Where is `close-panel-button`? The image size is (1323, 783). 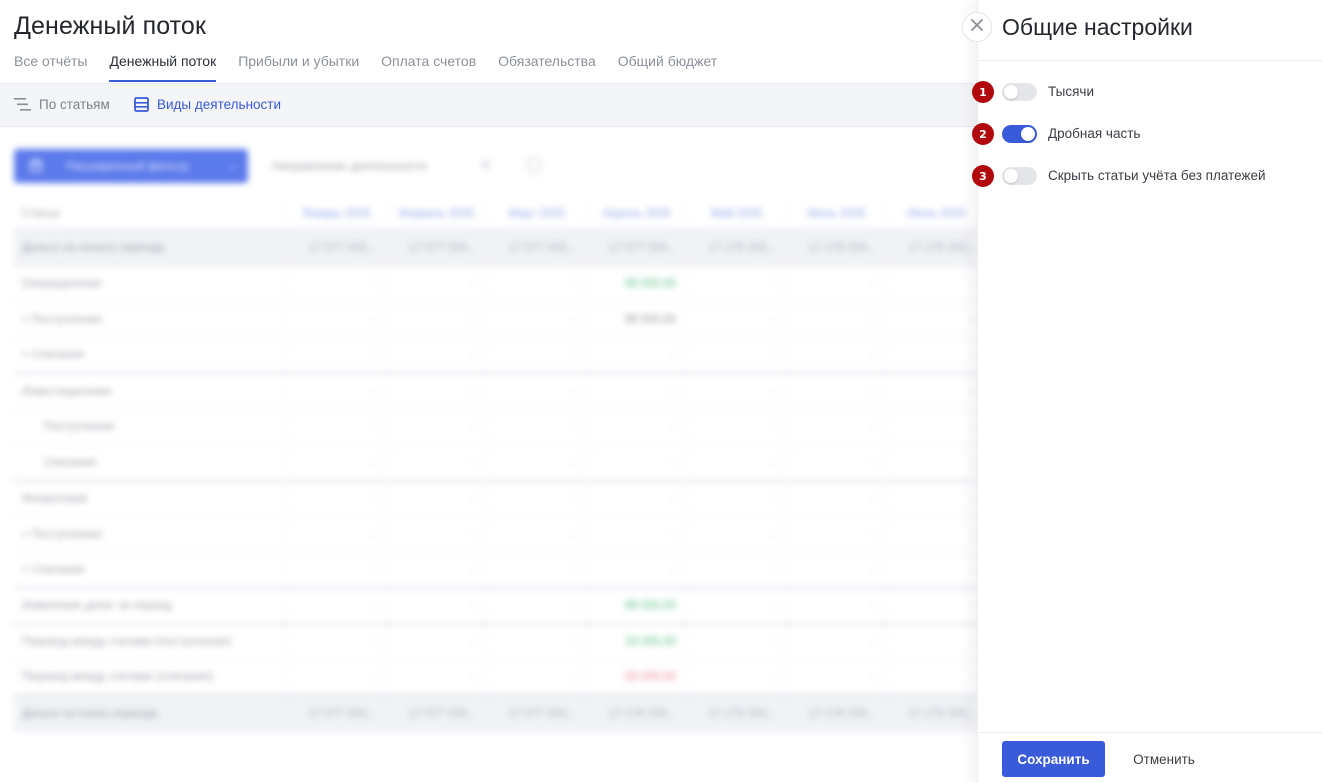
close-panel-button is located at coordinates (977, 27).